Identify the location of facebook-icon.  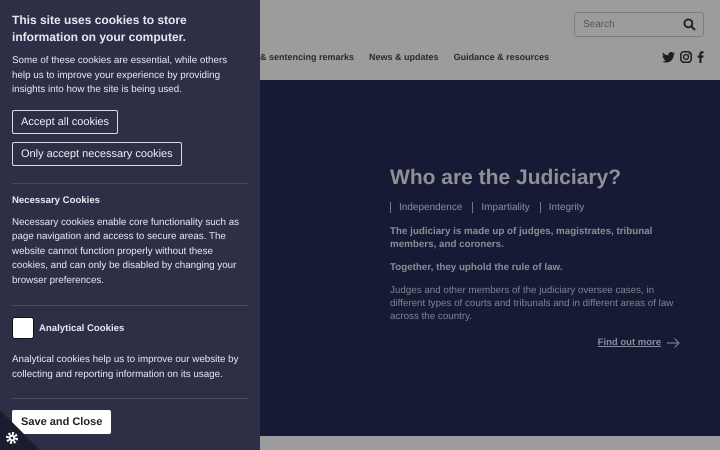
(700, 57).